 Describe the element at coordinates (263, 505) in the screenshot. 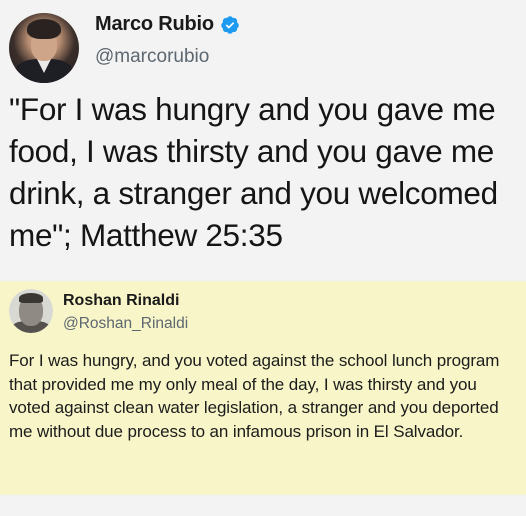

I see `footer-strip` at that location.